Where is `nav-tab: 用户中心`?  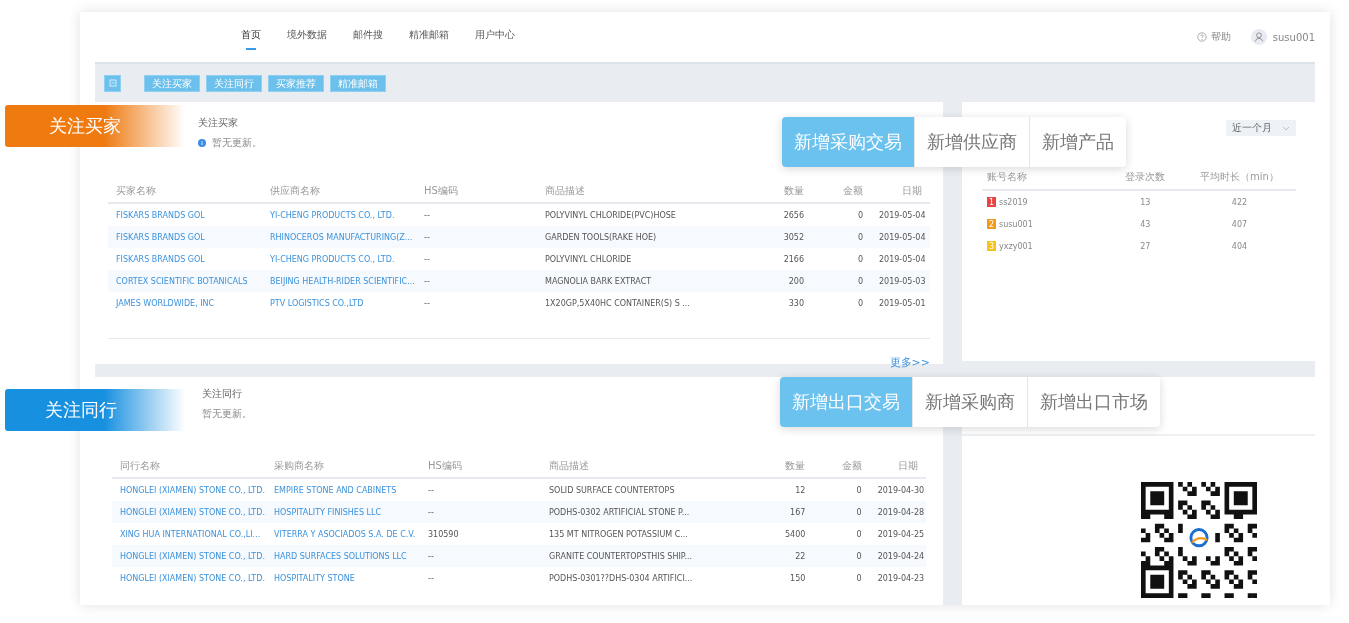 nav-tab: 用户中心 is located at coordinates (495, 37).